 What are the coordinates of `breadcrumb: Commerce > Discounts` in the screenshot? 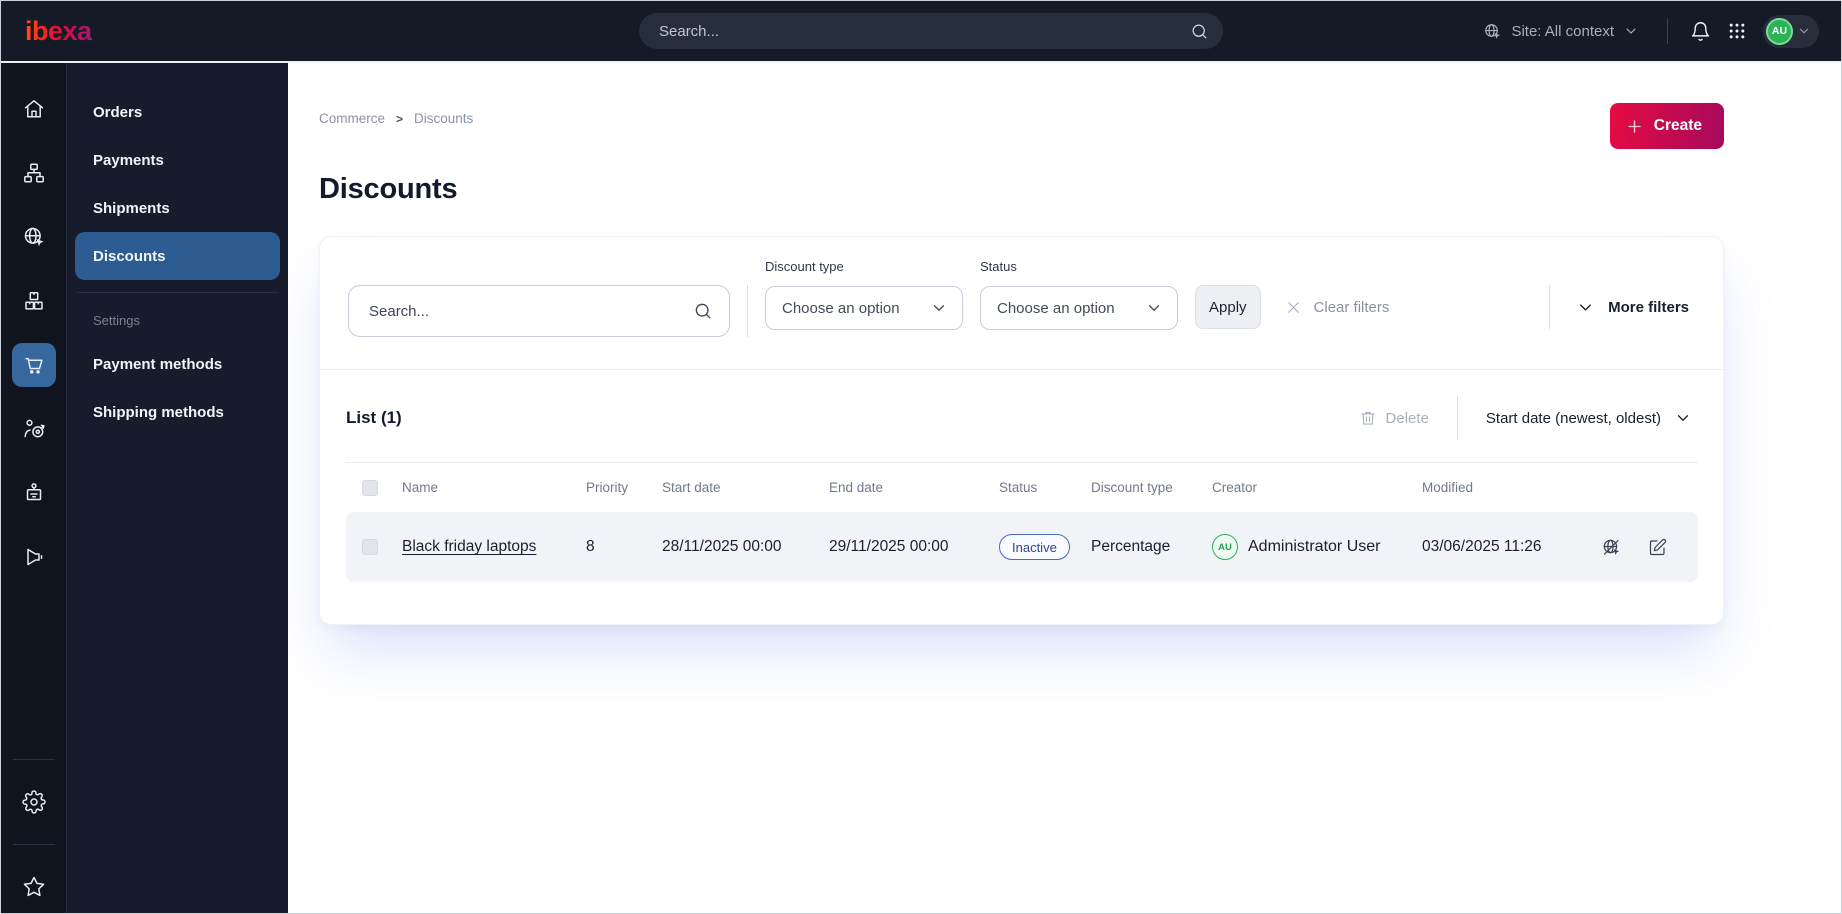 It's located at (396, 114).